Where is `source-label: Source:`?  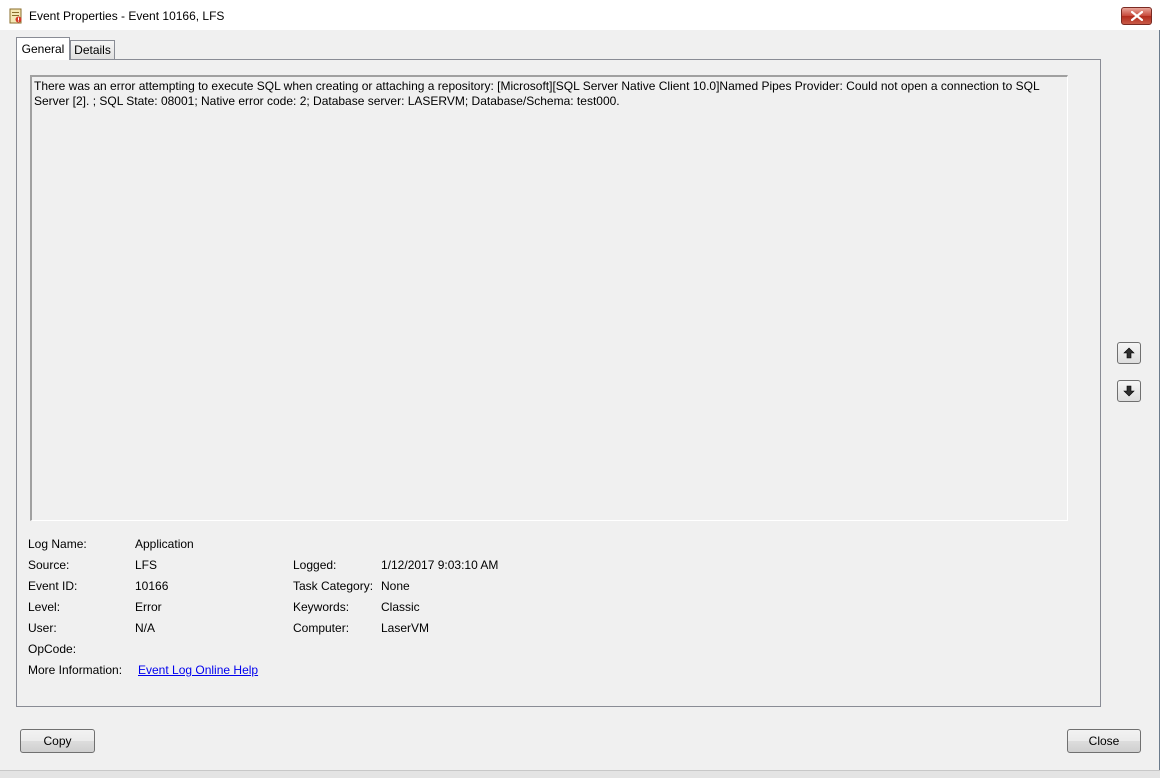 source-label: Source: is located at coordinates (49, 565).